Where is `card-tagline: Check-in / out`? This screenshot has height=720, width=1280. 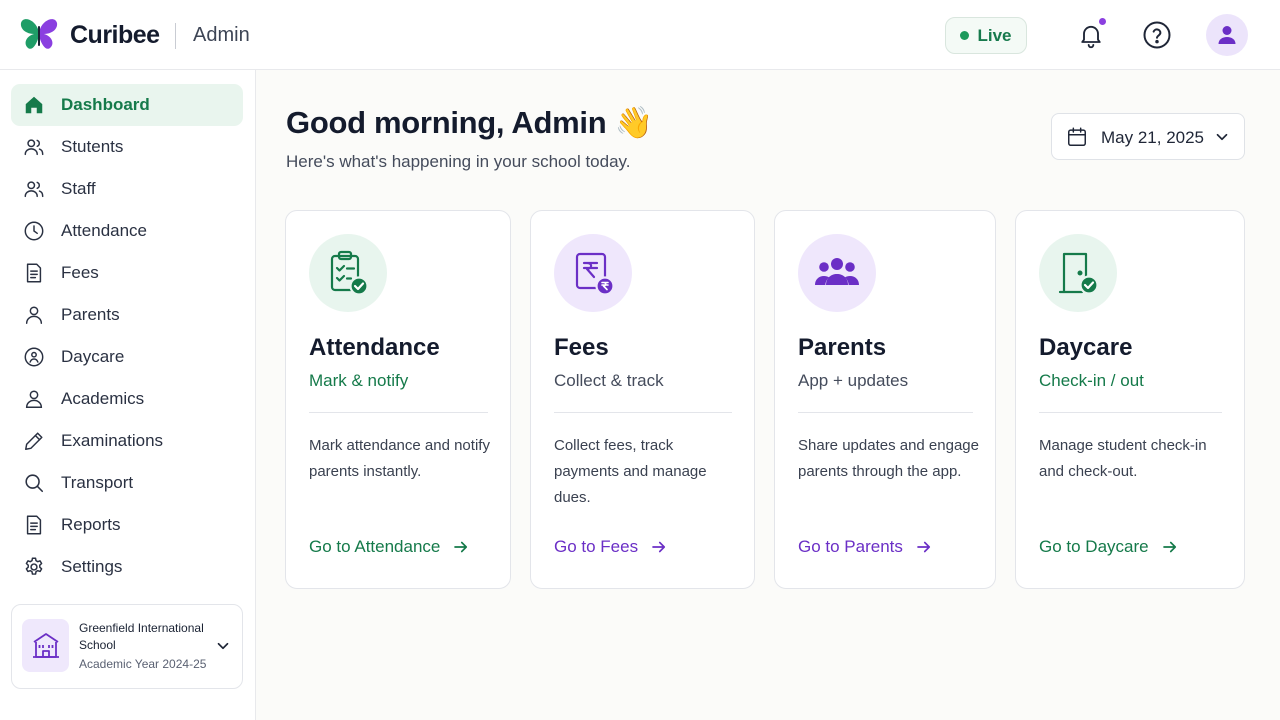
card-tagline: Check-in / out is located at coordinates (1091, 380).